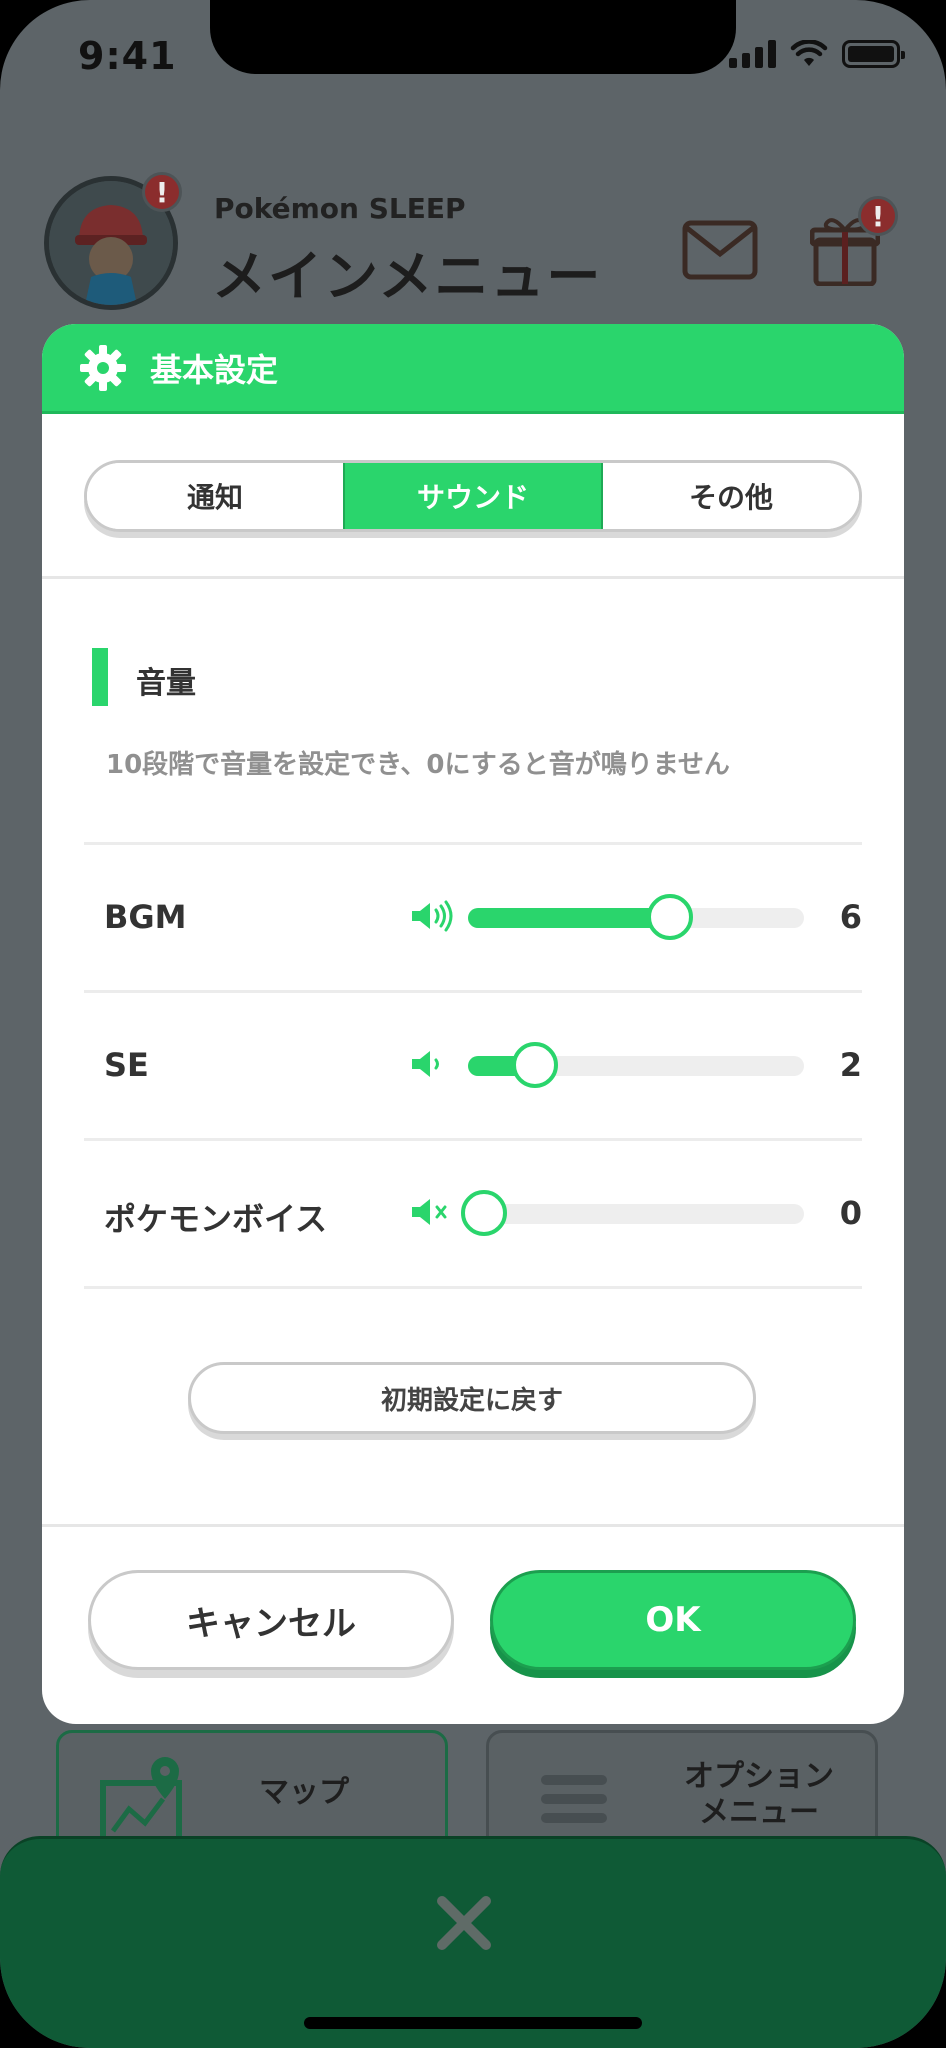  Describe the element at coordinates (473, 369) in the screenshot. I see `dialog-header: 基本設定` at that location.